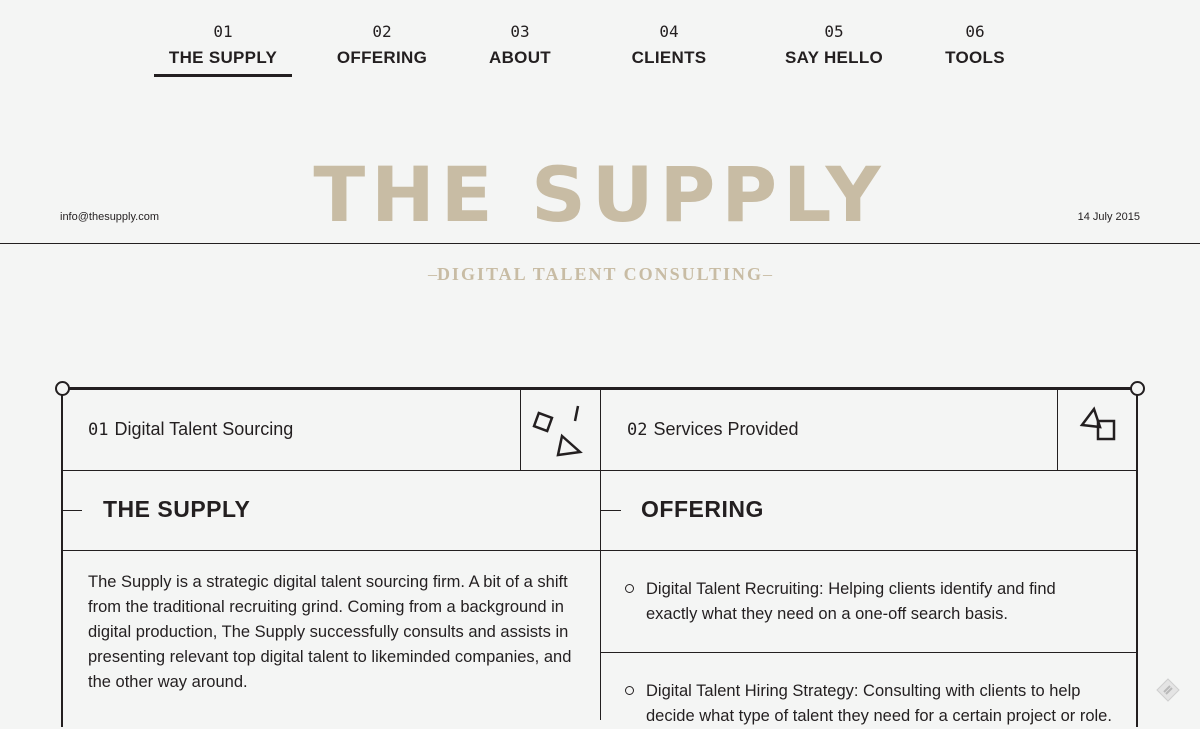 The image size is (1200, 729). What do you see at coordinates (1137, 388) in the screenshot?
I see `corner-node-right` at bounding box center [1137, 388].